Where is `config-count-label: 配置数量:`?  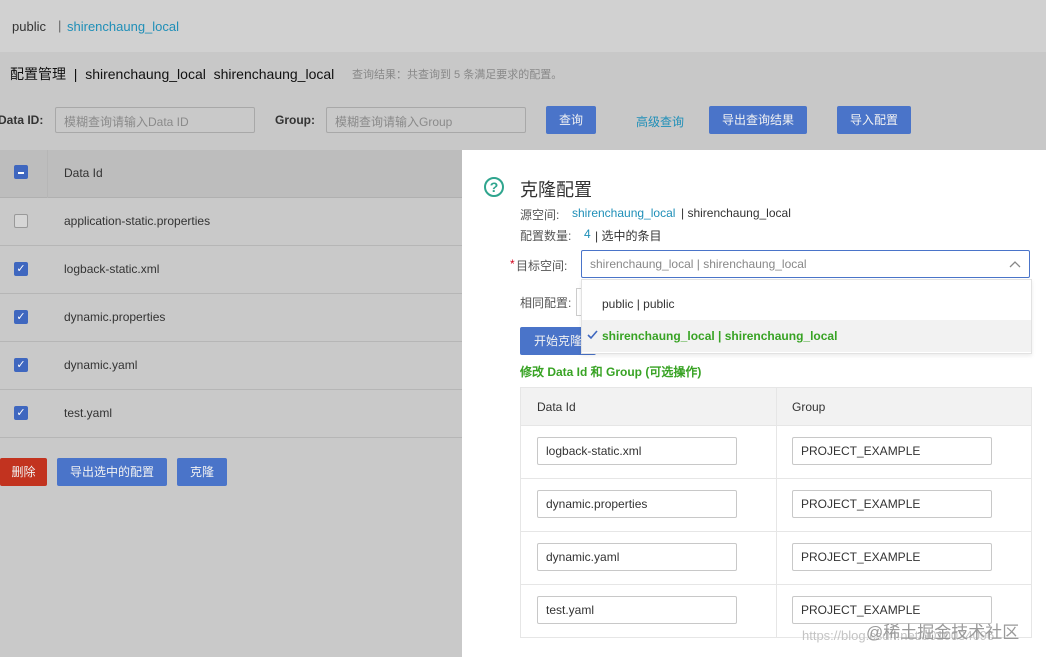 config-count-label: 配置数量: is located at coordinates (546, 236).